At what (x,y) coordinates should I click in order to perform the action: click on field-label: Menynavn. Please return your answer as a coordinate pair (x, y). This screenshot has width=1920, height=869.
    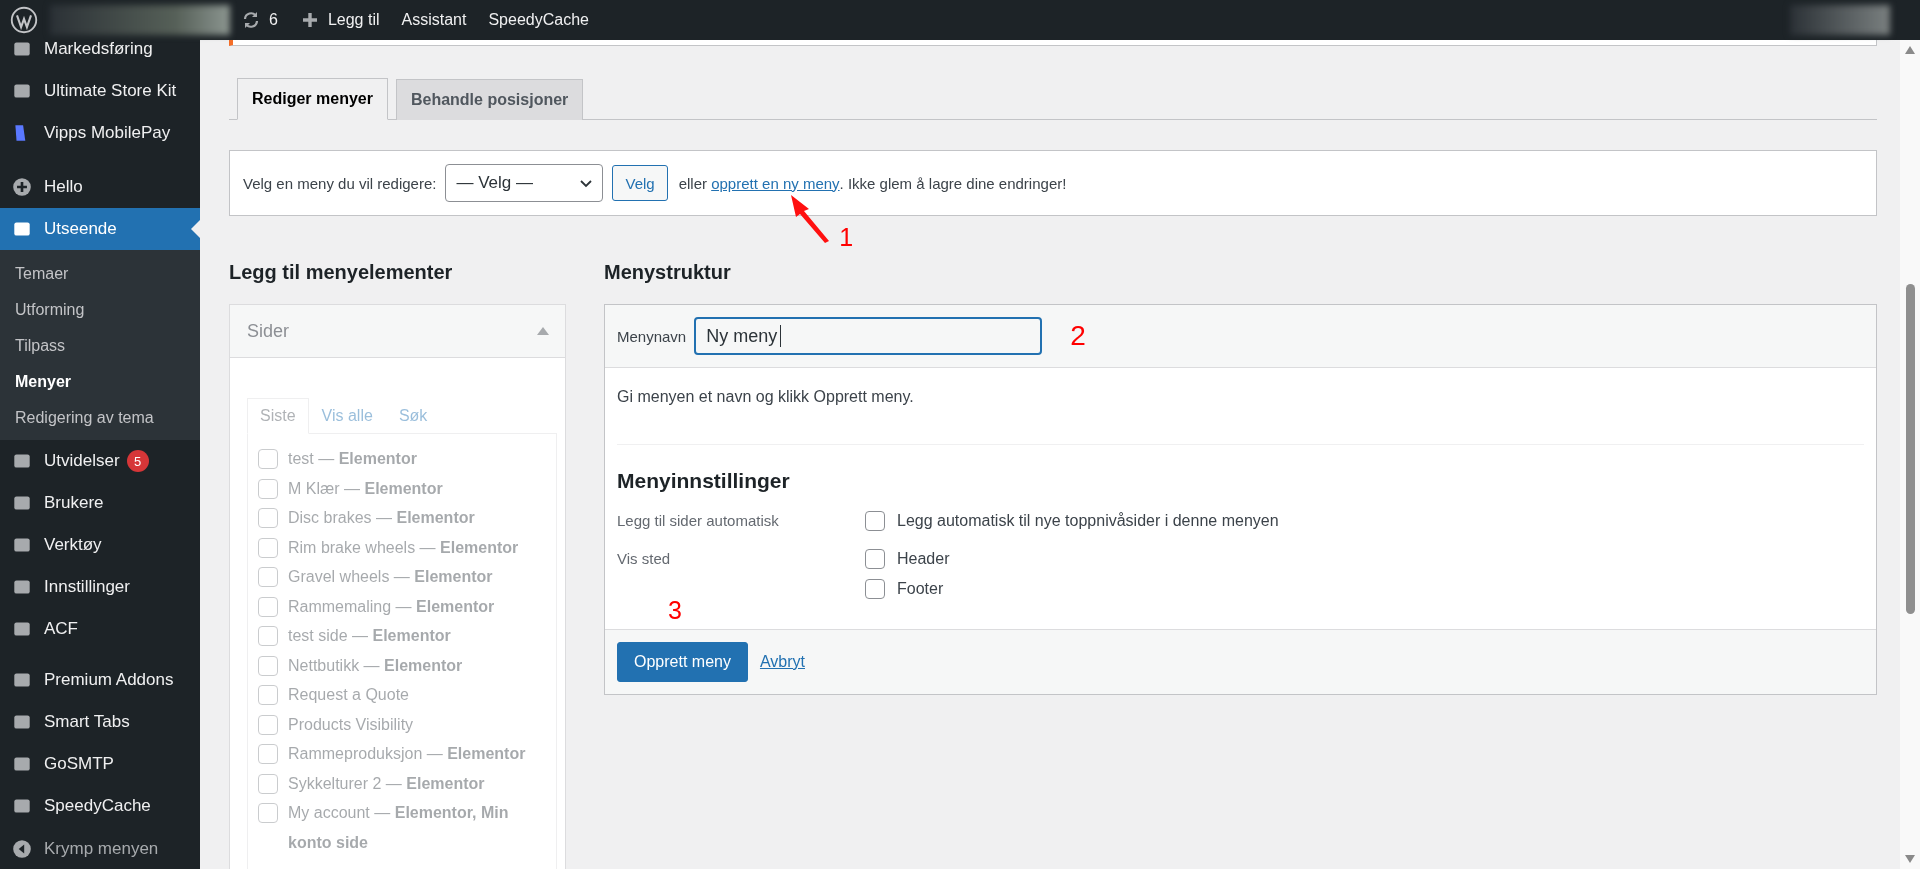
    Looking at the image, I should click on (652, 336).